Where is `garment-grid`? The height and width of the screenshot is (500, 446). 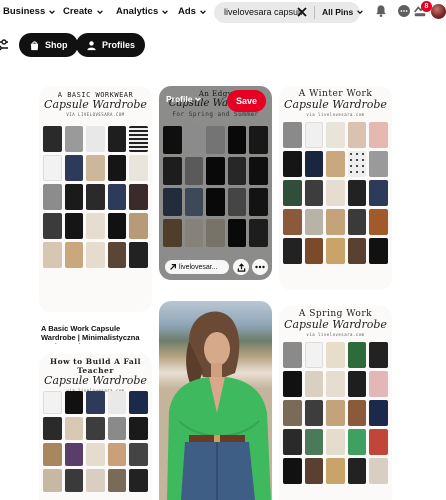
garment-grid is located at coordinates (95, 441).